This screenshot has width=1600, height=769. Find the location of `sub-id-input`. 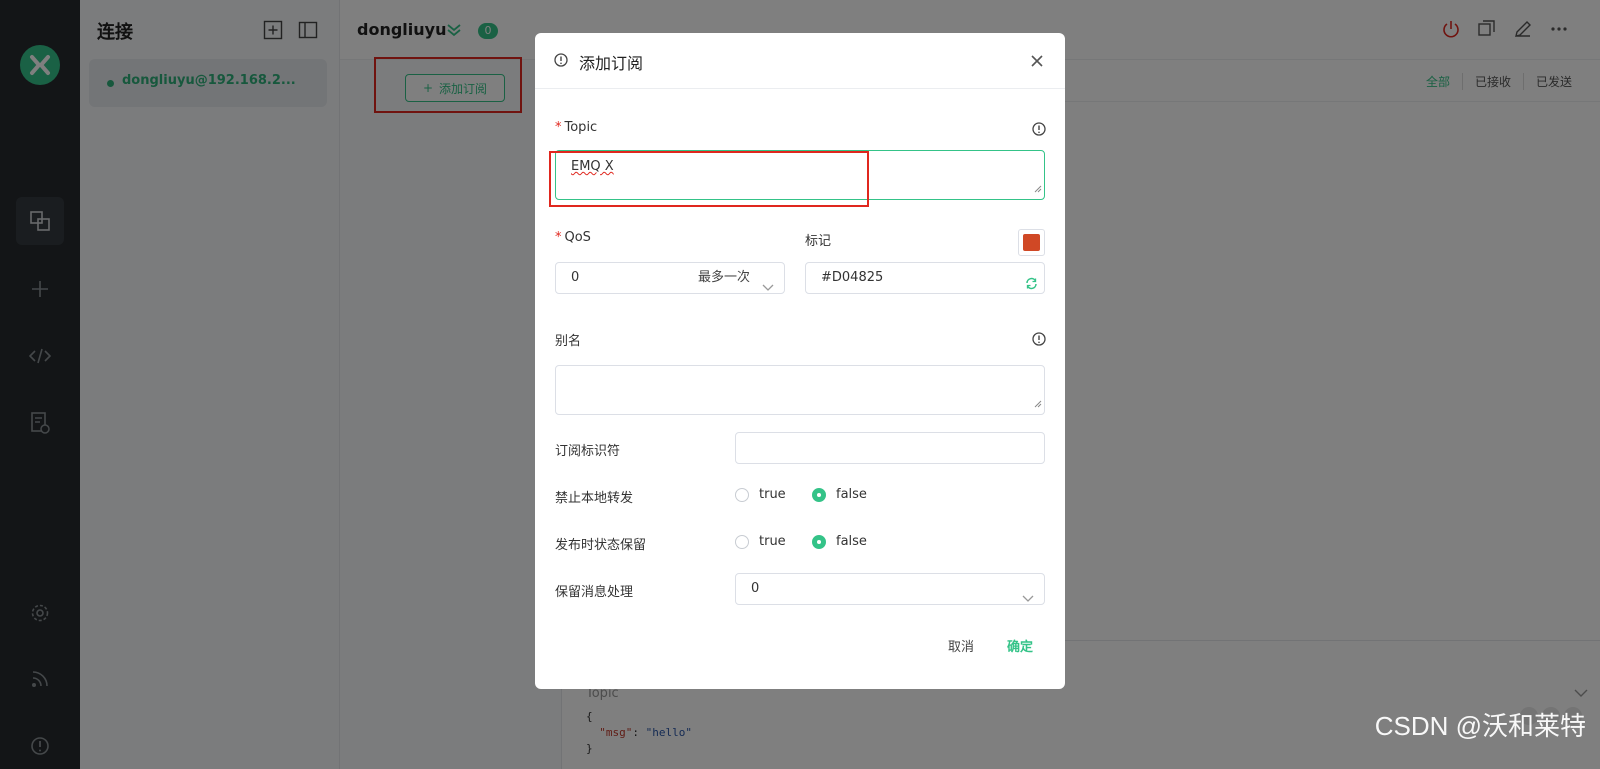

sub-id-input is located at coordinates (890, 448).